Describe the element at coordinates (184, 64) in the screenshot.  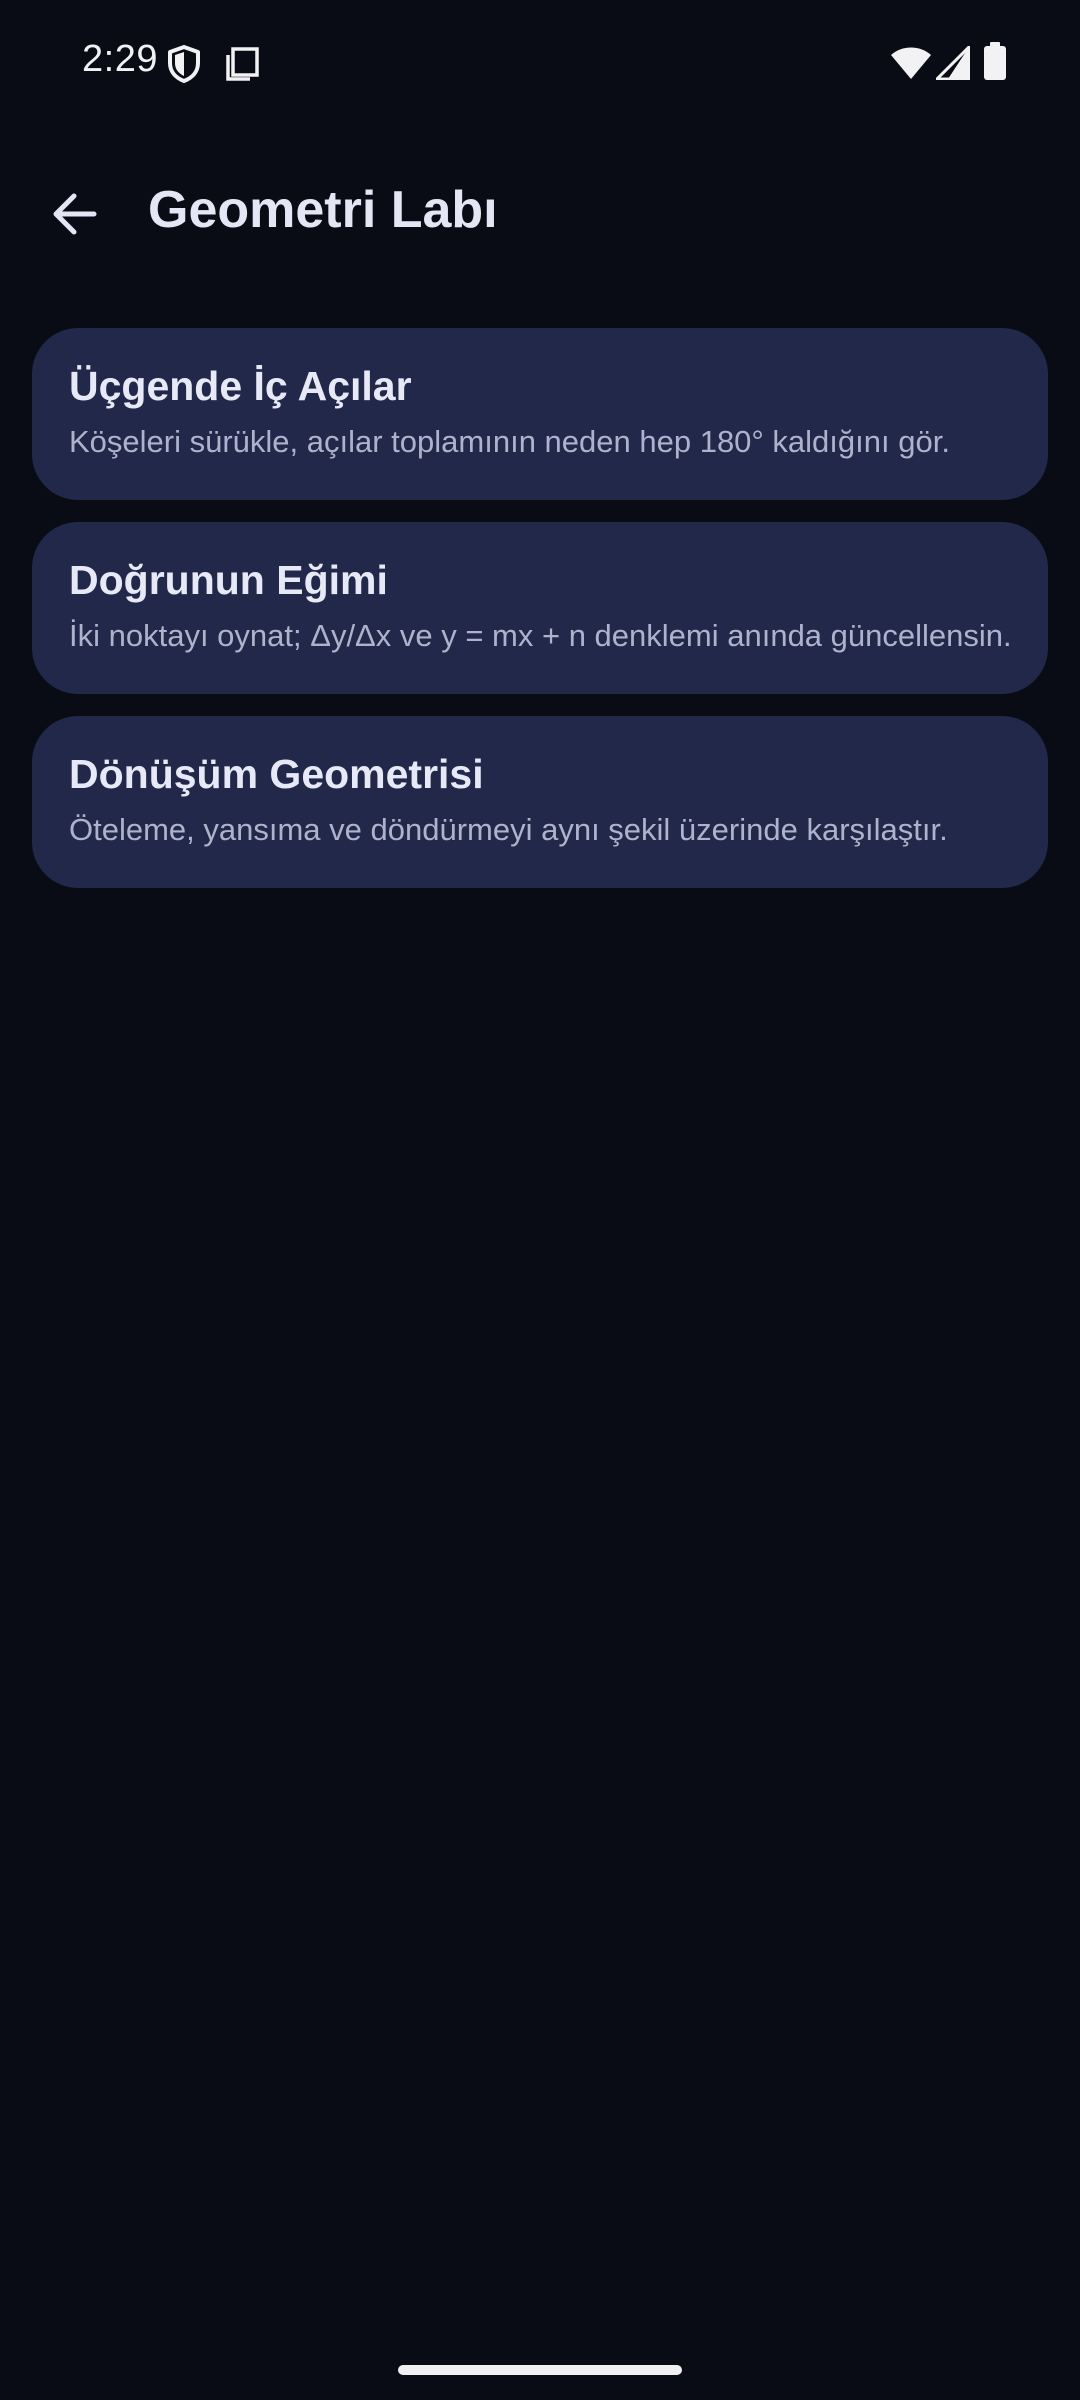
I see `shield-icon` at that location.